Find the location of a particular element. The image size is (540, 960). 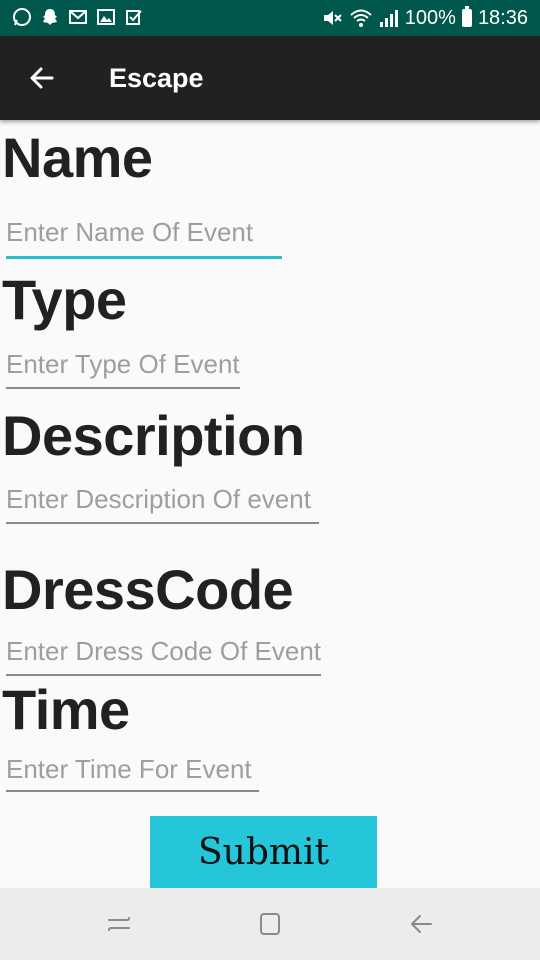

time-label: Time is located at coordinates (66, 709).